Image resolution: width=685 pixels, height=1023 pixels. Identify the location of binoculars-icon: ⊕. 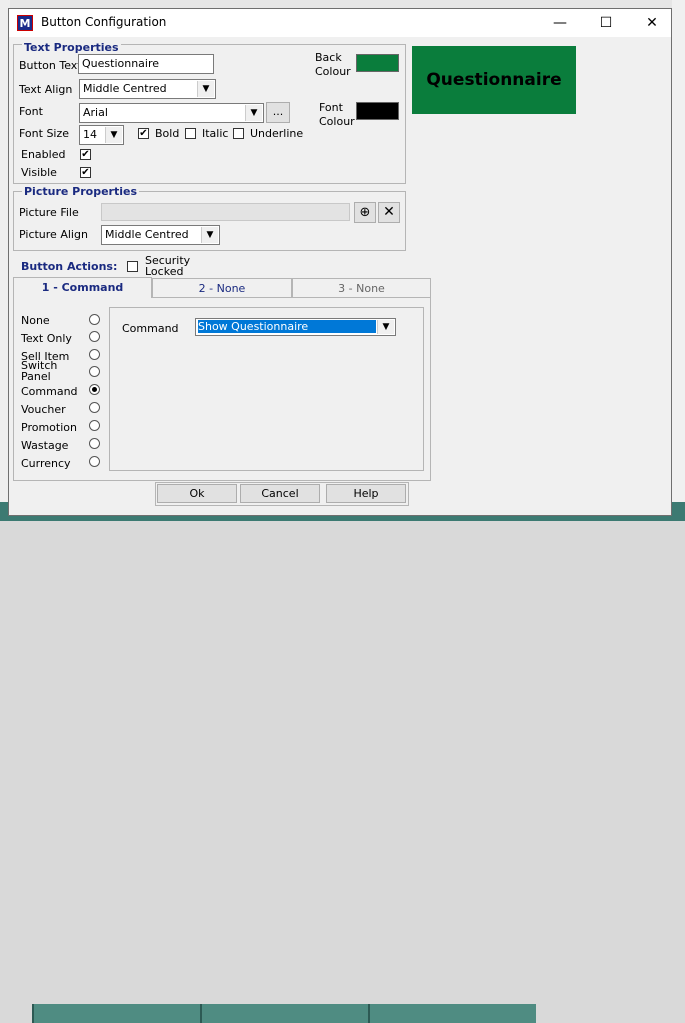
(365, 212).